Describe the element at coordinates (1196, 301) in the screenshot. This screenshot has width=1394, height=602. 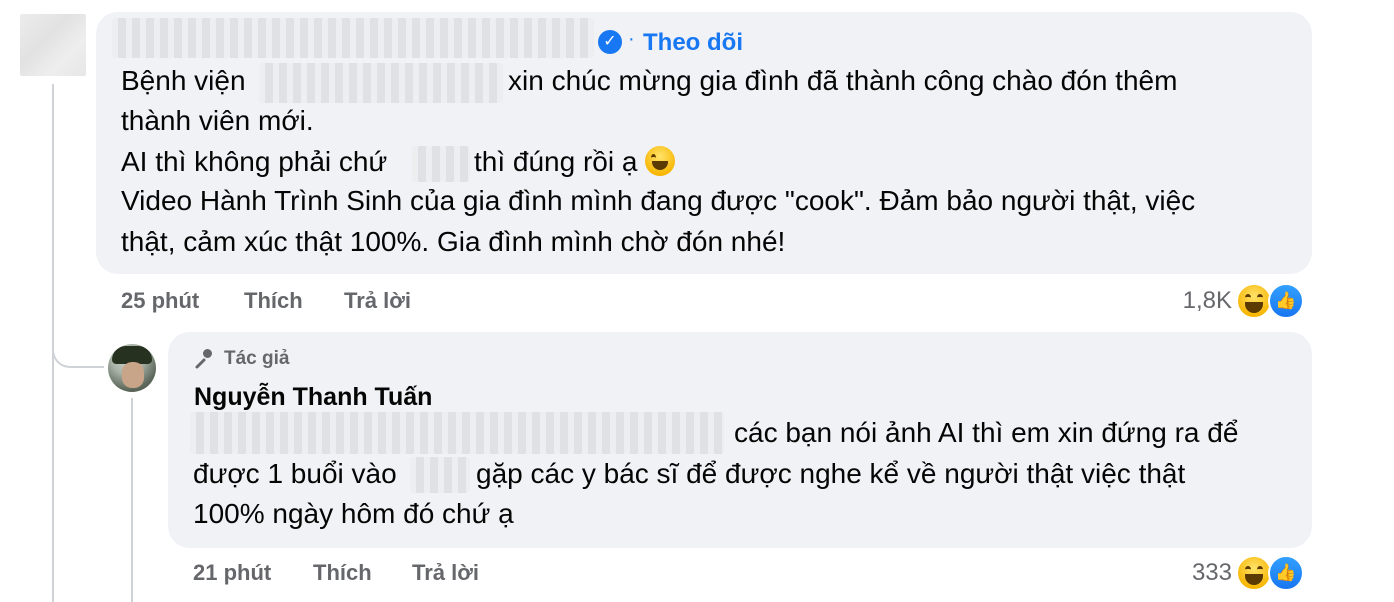
I see `reaction-count: 1,8K` at that location.